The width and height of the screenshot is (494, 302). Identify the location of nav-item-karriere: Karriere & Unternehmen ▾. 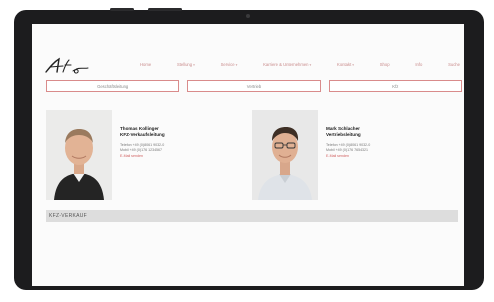
(287, 64).